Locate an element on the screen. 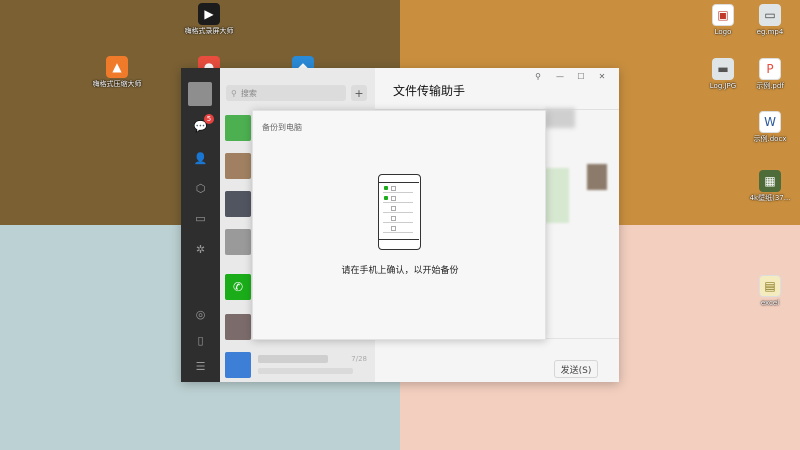 The width and height of the screenshot is (800, 450). image-thumb-icon: ▦ is located at coordinates (770, 181).